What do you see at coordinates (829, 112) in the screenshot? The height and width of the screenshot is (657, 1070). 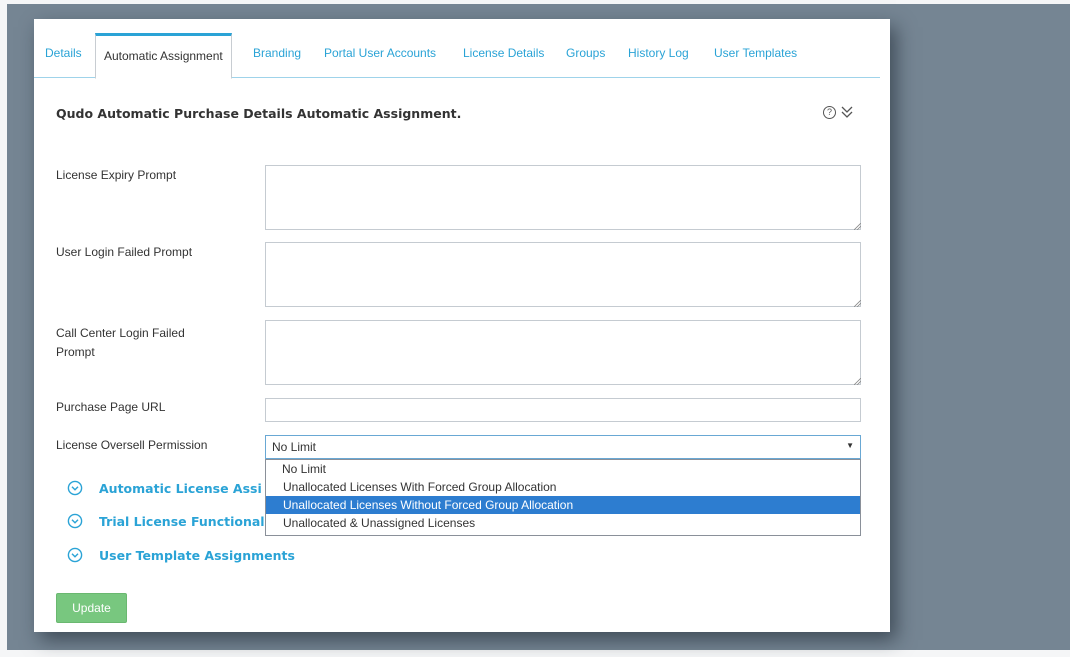 I see `help-icon: ?` at bounding box center [829, 112].